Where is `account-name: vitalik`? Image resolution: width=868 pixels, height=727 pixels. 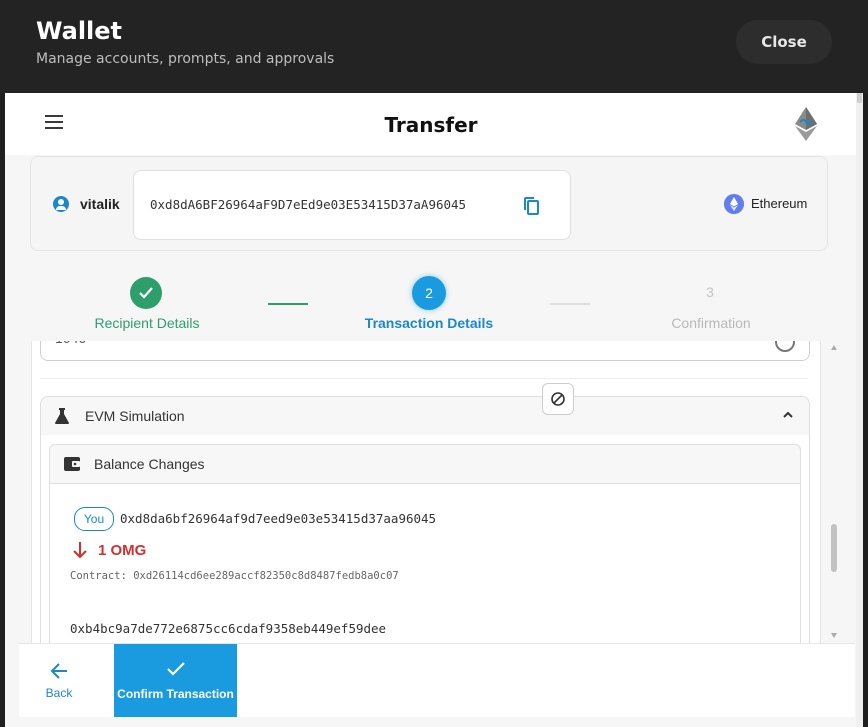 account-name: vitalik is located at coordinates (100, 204).